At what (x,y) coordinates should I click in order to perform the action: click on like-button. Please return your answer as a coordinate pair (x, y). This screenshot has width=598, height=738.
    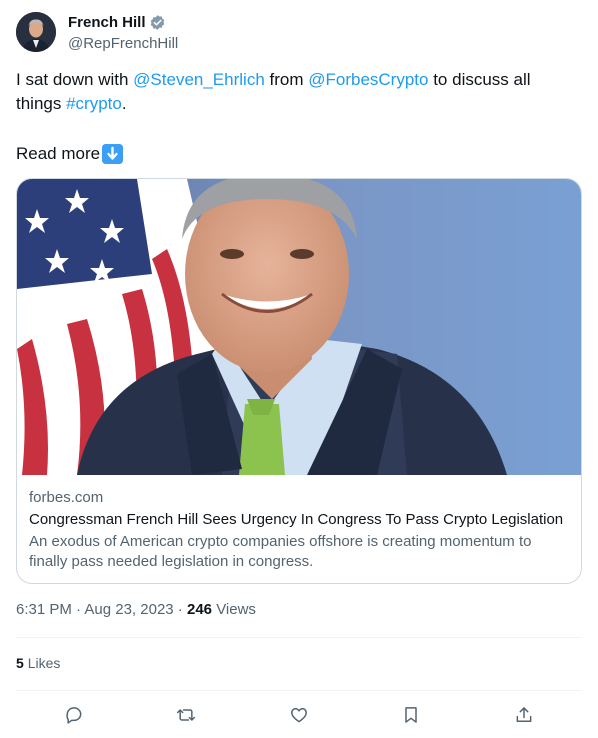
    Looking at the image, I should click on (299, 715).